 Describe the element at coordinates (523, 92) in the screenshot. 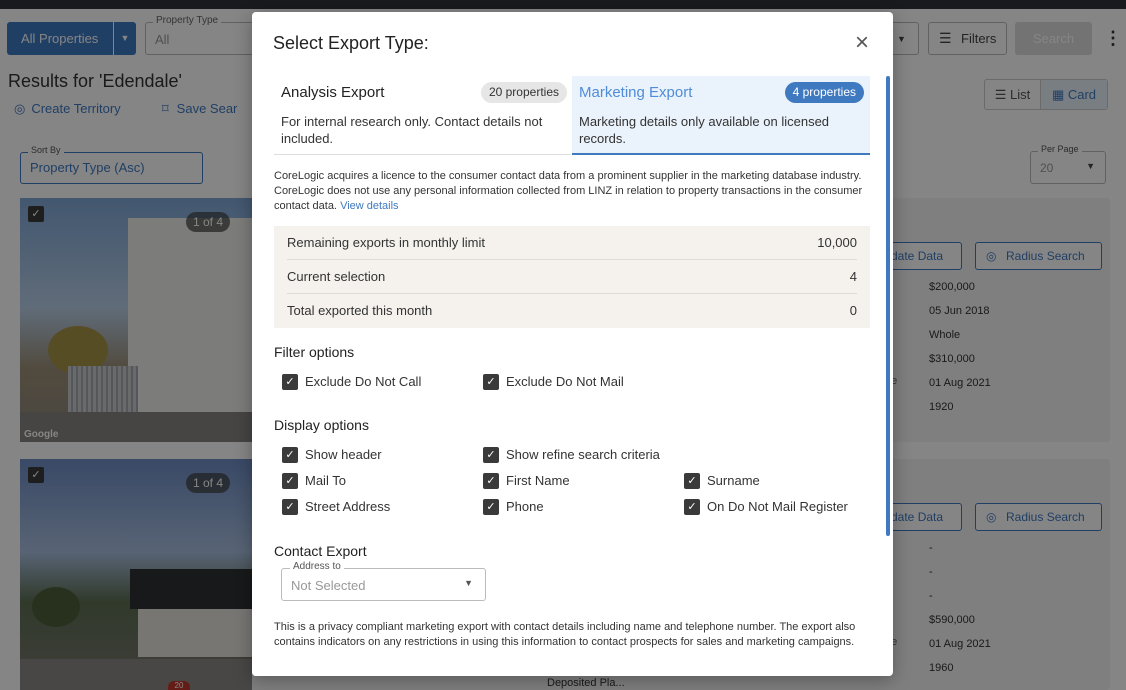

I see `properties-count-badge: 20 properties` at that location.